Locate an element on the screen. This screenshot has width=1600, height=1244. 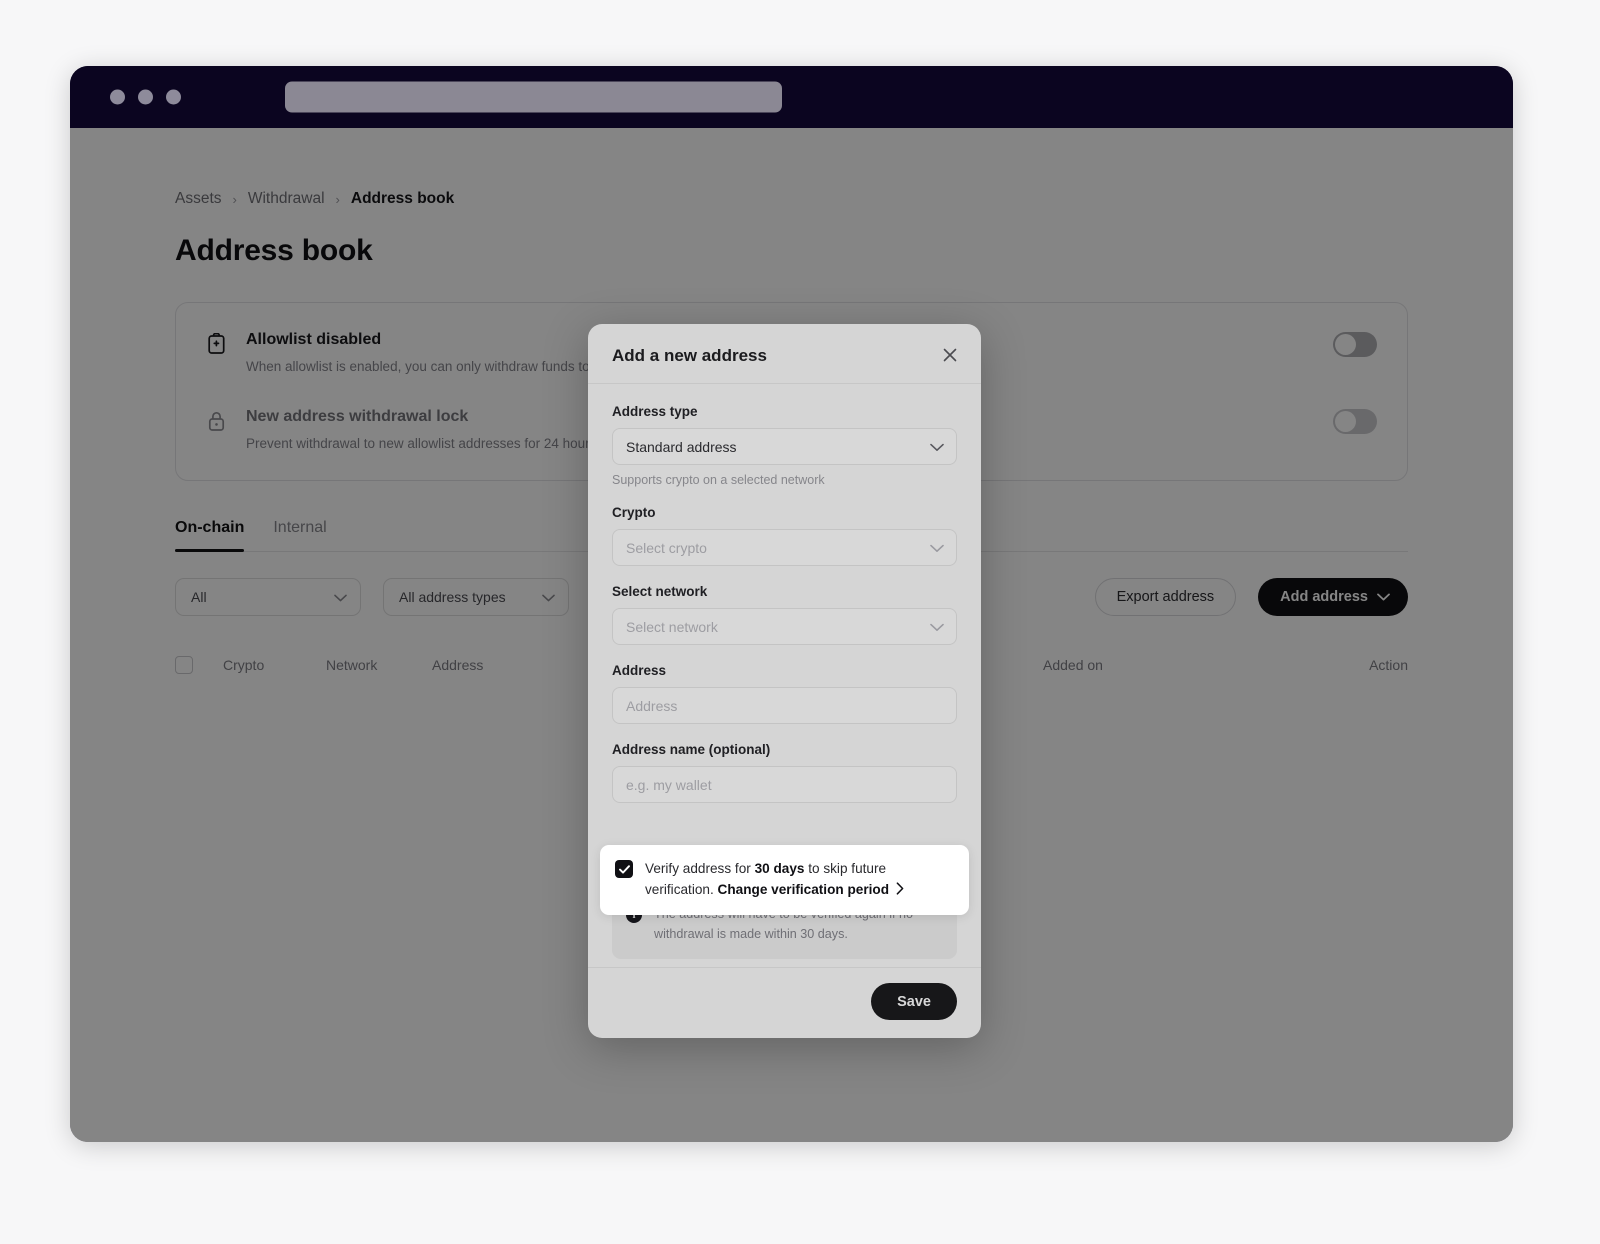
address-type-value: Standard address is located at coordinates (681, 446).